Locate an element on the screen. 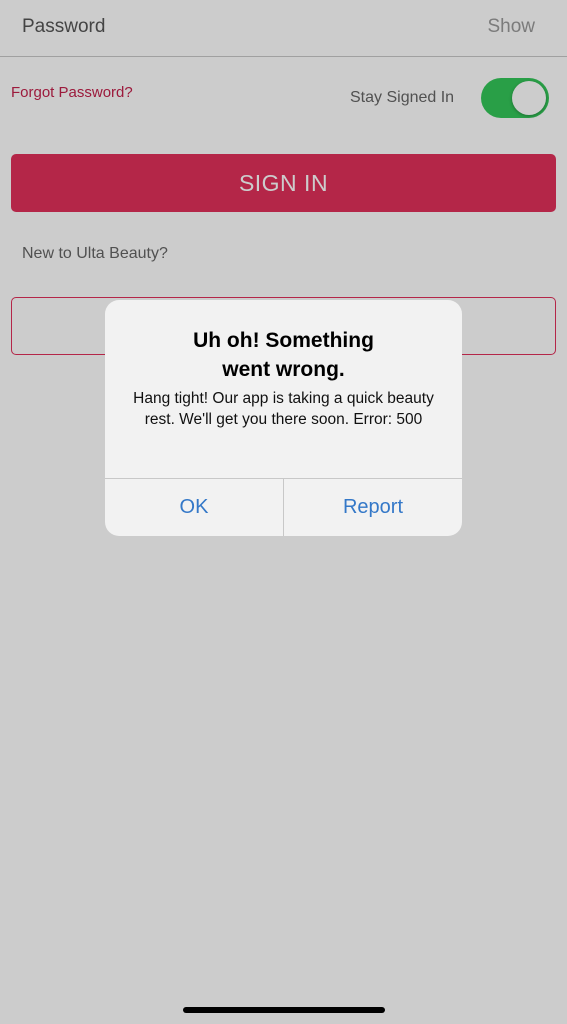  alert-title: Uh oh! Something went wrong. is located at coordinates (283, 355).